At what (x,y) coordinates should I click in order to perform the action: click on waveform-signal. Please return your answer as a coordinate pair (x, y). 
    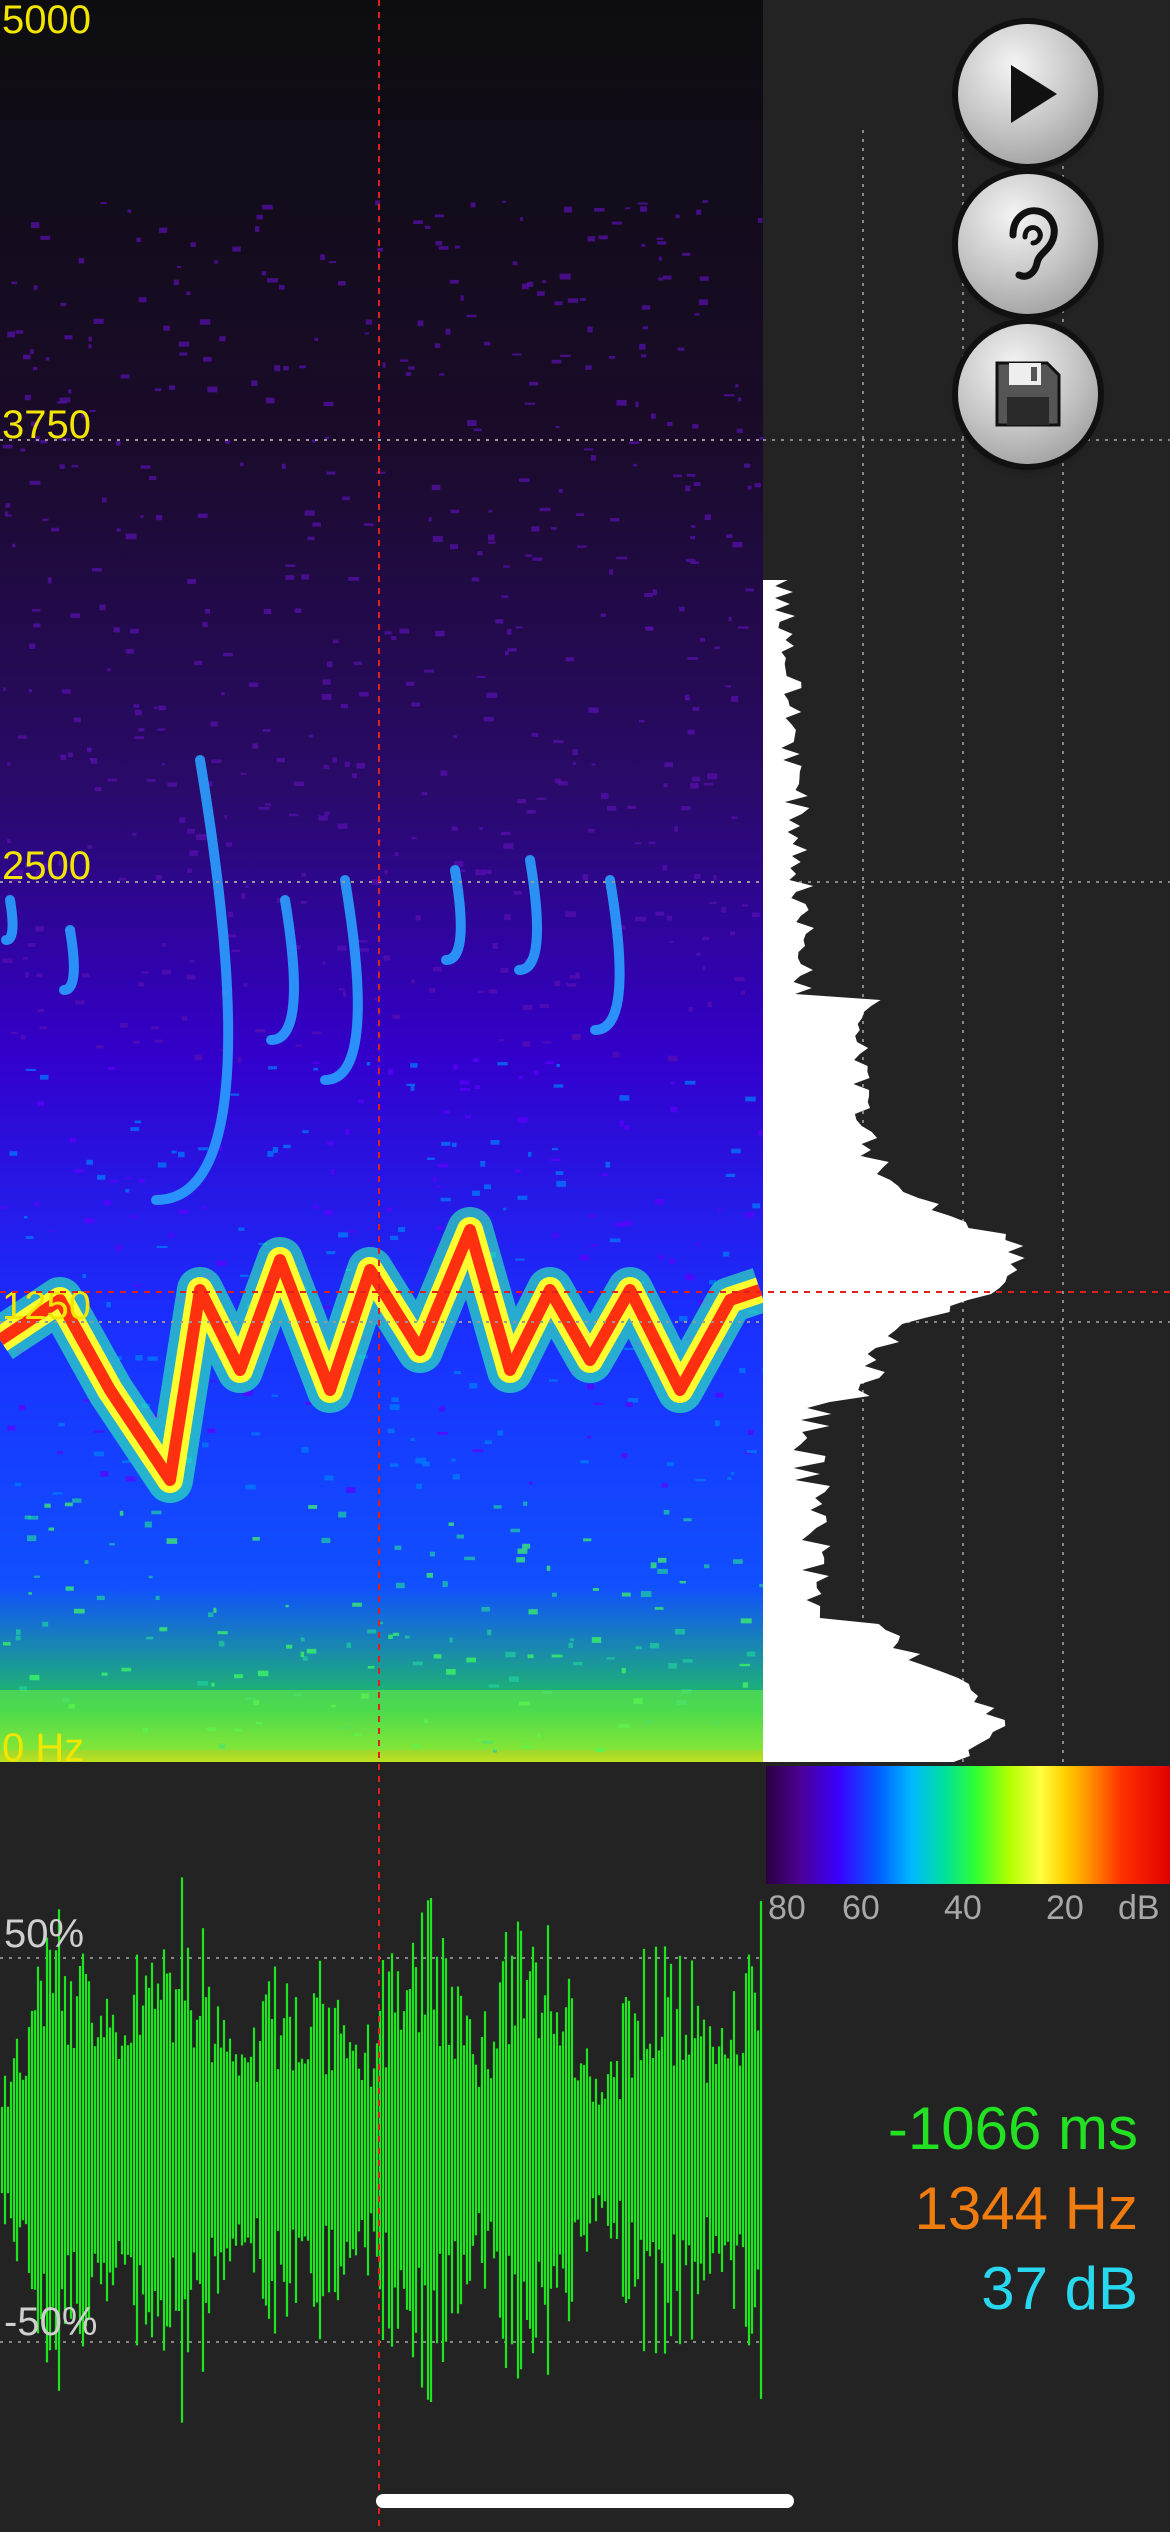
    Looking at the image, I should click on (381, 2150).